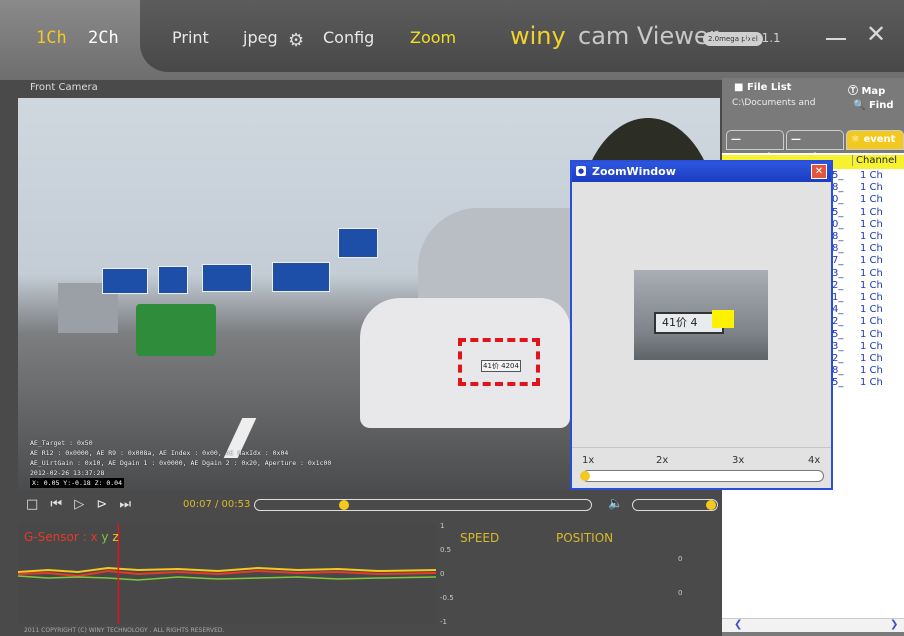  I want to click on zoom-level-4x: 4x, so click(814, 460).